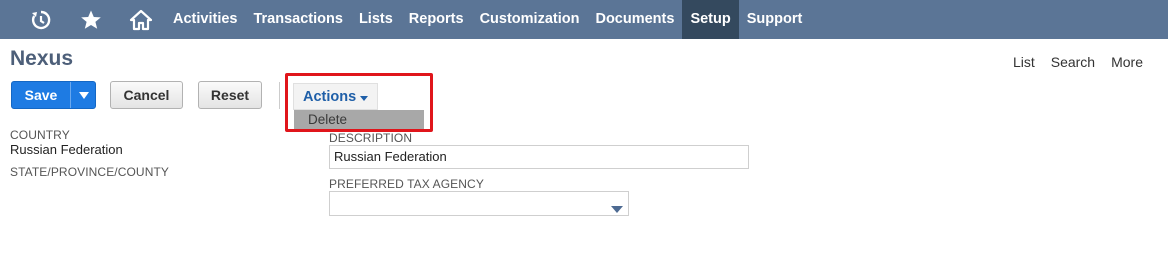 Image resolution: width=1168 pixels, height=256 pixels. I want to click on nav-item-setup: Setup, so click(710, 19).